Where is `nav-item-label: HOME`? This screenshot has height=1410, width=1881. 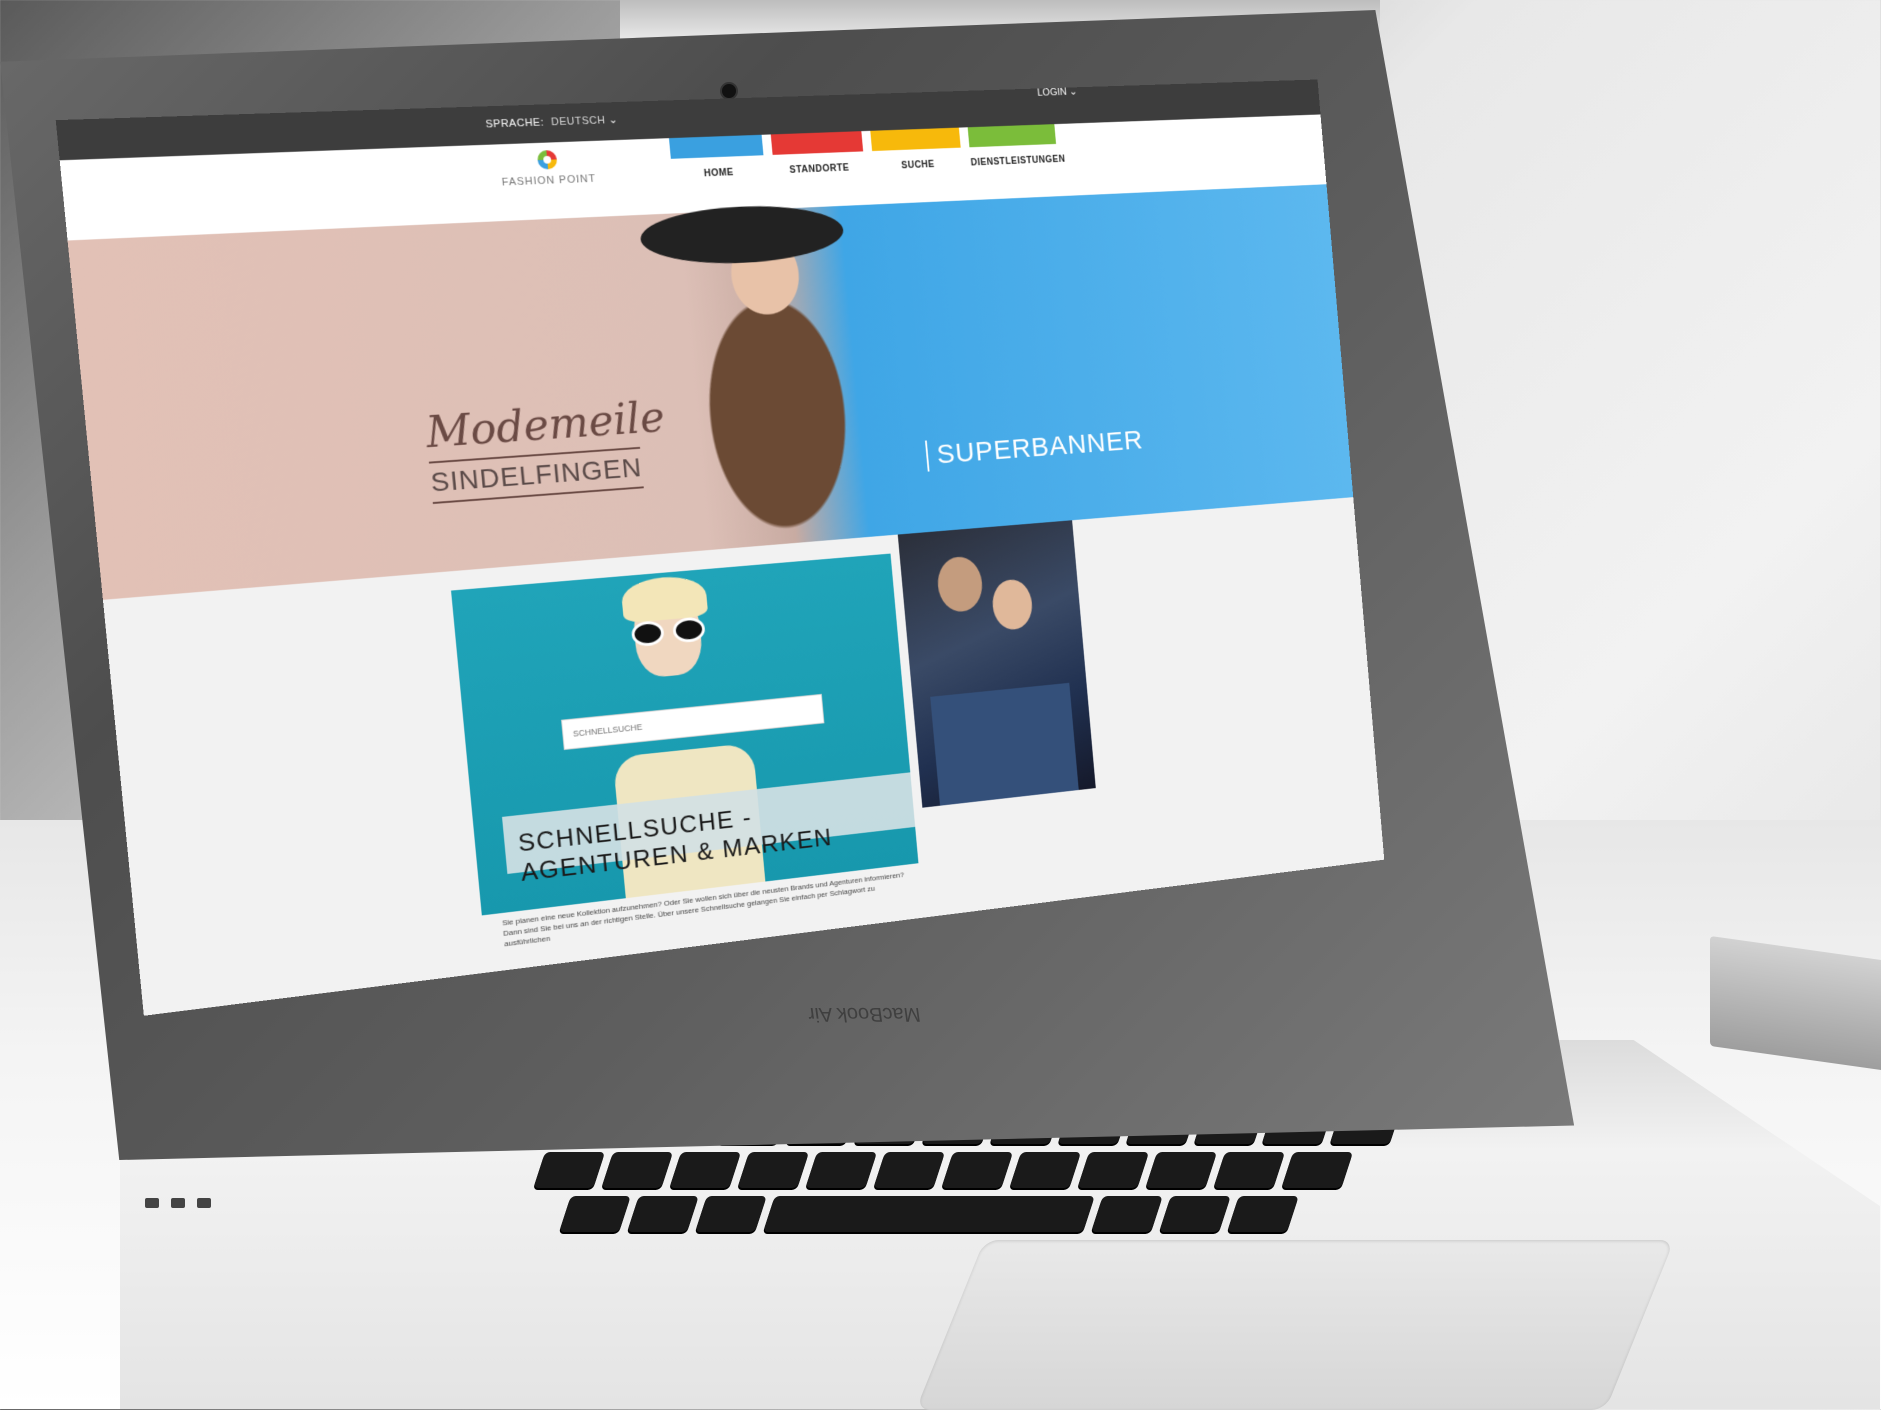 nav-item-label: HOME is located at coordinates (719, 173).